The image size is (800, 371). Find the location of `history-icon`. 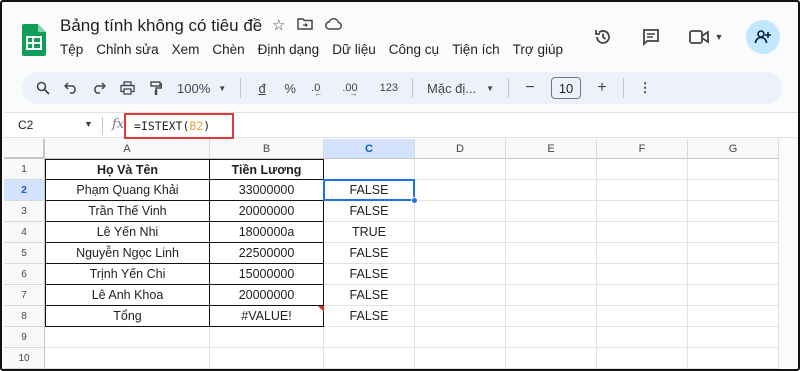

history-icon is located at coordinates (603, 37).